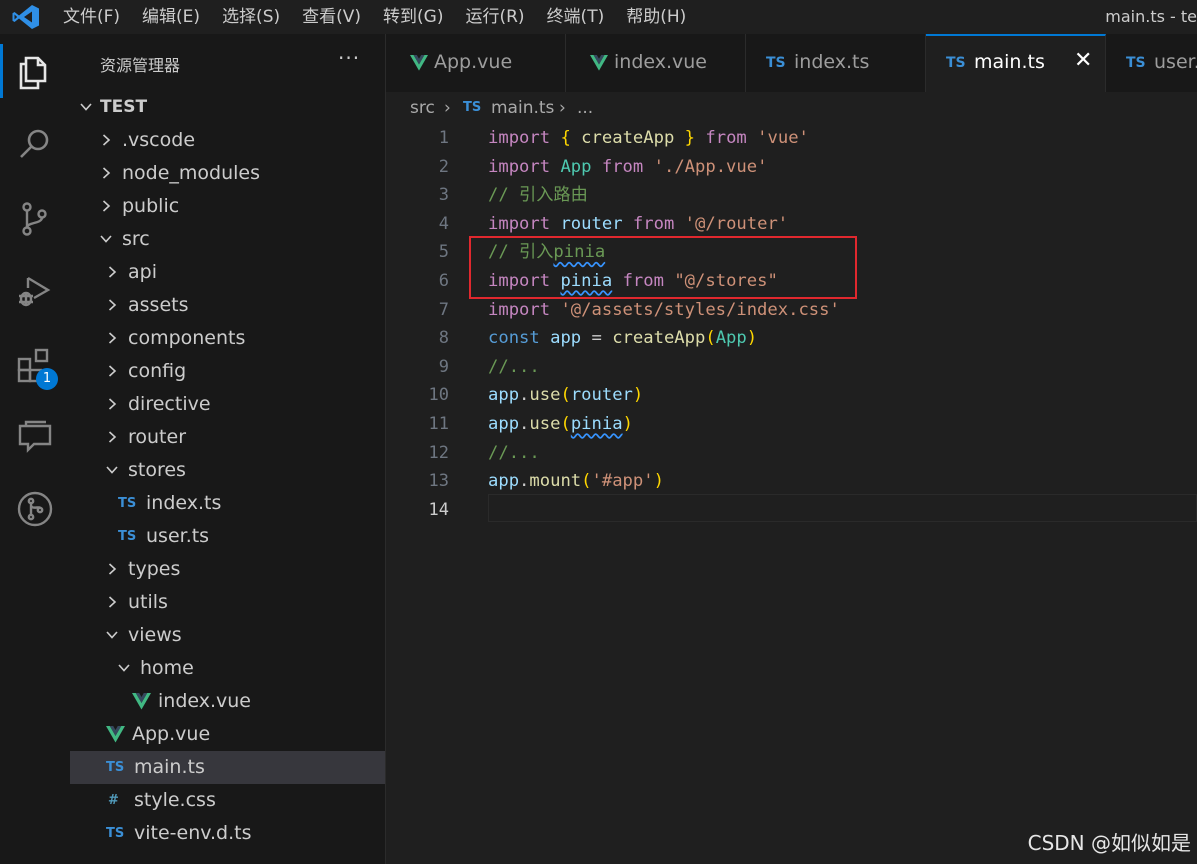 The width and height of the screenshot is (1197, 864). Describe the element at coordinates (227, 338) in the screenshot. I see `tree-folder: components` at that location.